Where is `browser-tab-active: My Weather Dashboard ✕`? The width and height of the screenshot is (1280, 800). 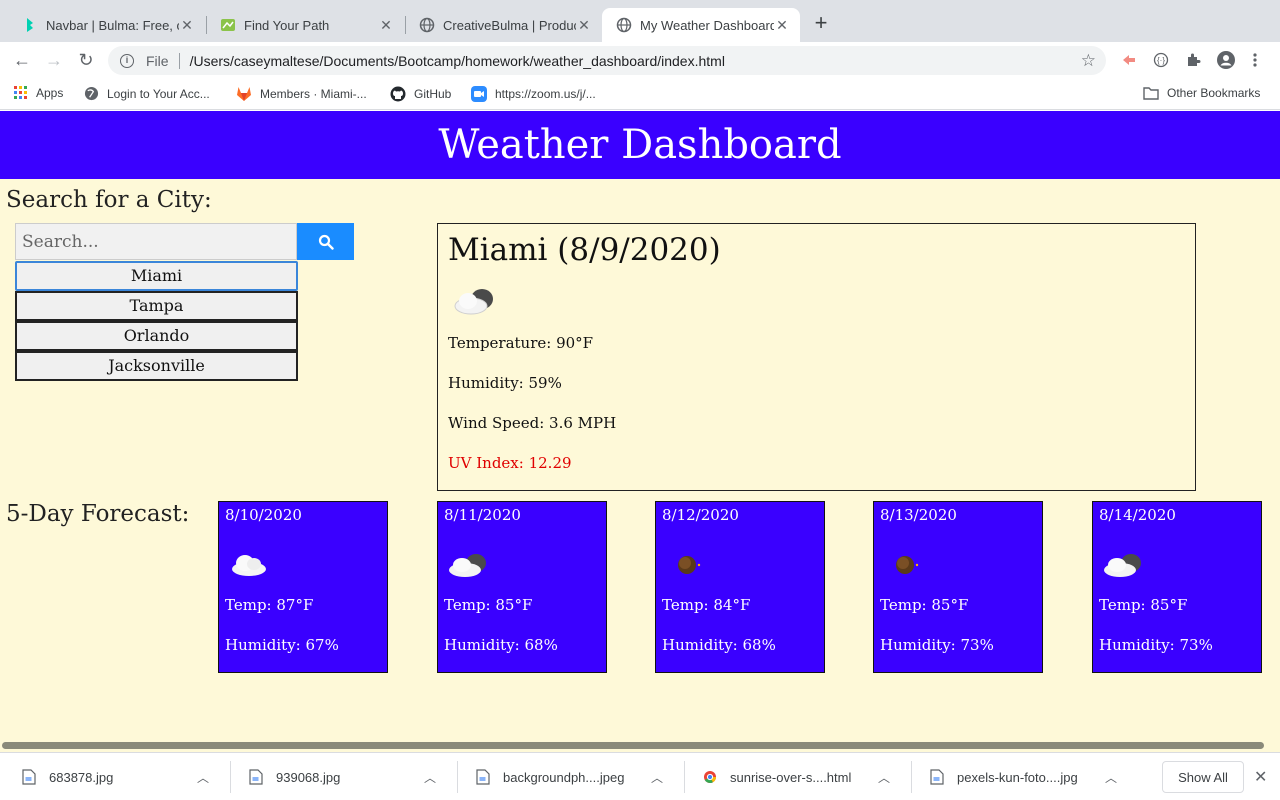
browser-tab-active: My Weather Dashboard ✕ is located at coordinates (701, 25).